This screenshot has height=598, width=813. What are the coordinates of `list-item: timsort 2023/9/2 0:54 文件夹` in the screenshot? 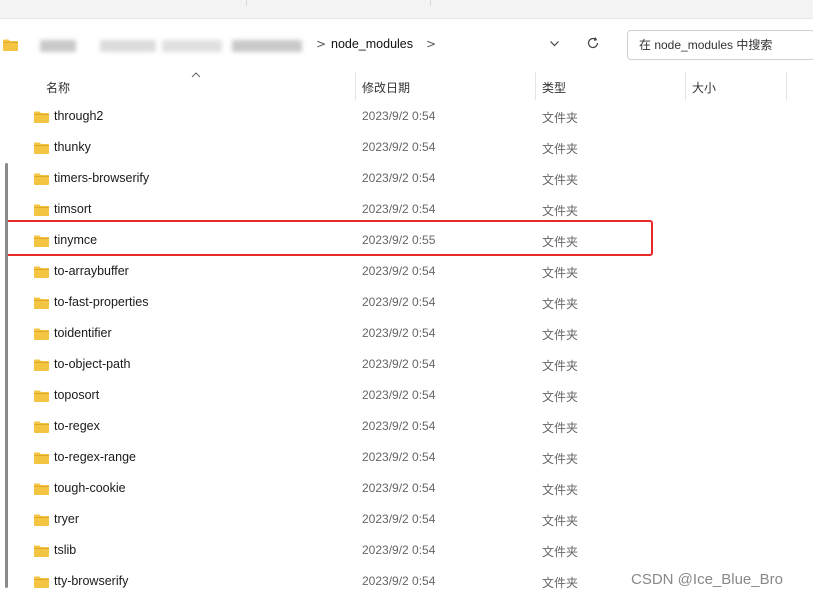 It's located at (406, 209).